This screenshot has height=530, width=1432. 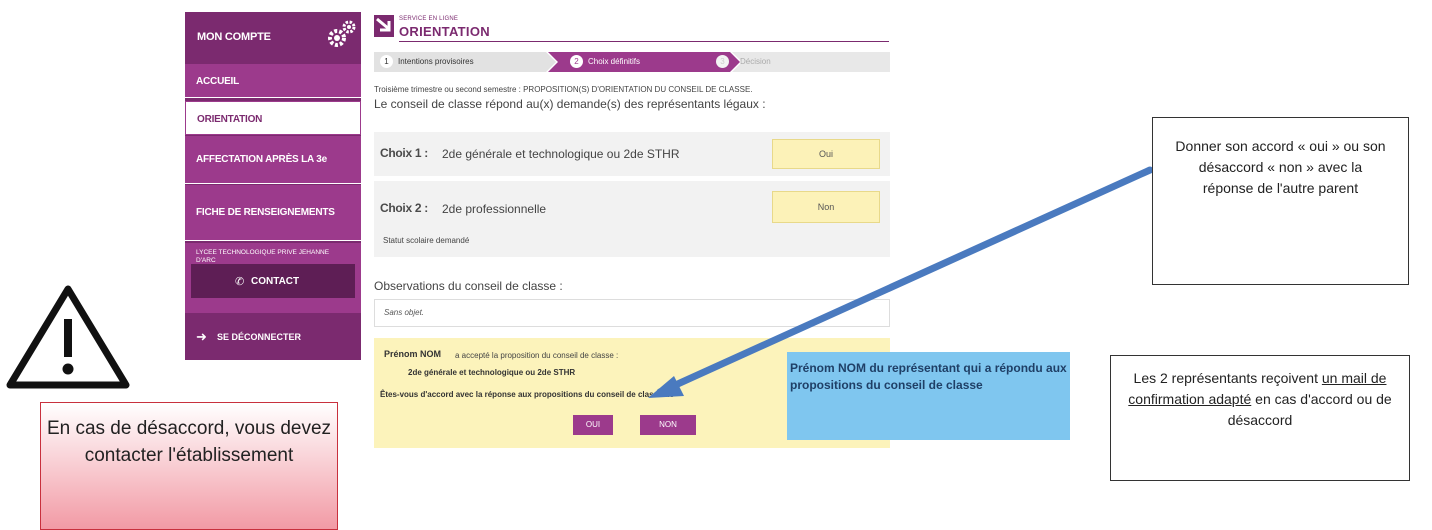 What do you see at coordinates (1225, 378) in the screenshot?
I see `confirmation-pre: Les 2 représentants reçoivent` at bounding box center [1225, 378].